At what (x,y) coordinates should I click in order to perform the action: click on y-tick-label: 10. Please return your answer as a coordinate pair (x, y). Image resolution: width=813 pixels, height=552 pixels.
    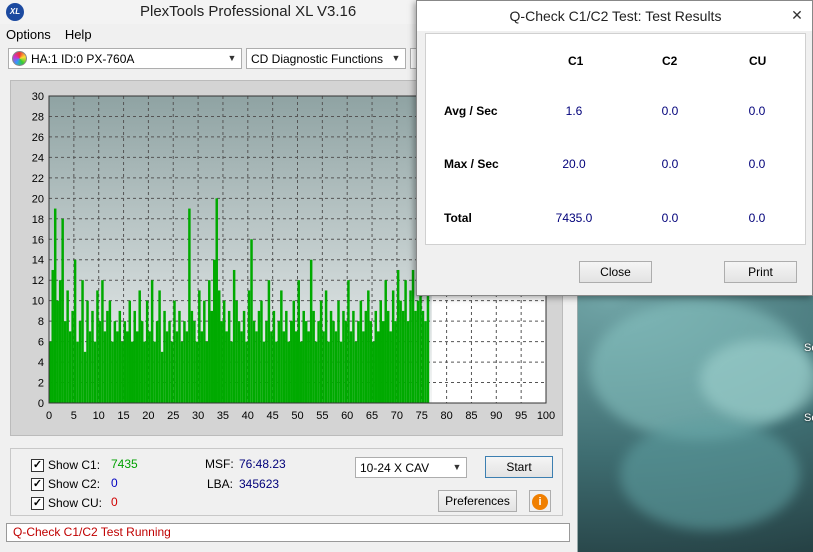
    Looking at the image, I should click on (38, 302).